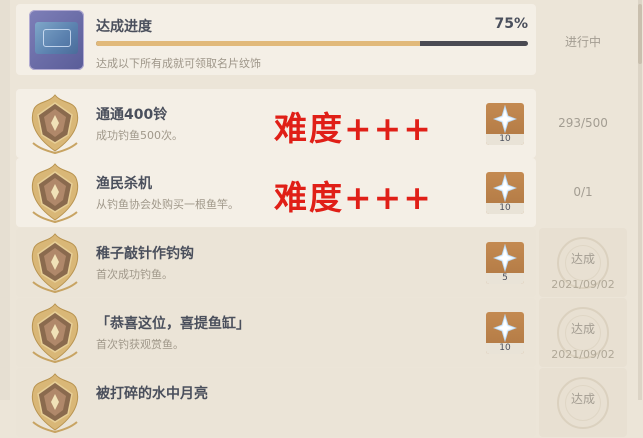  Describe the element at coordinates (511, 24) in the screenshot. I see `progress-percent: 75%` at that location.